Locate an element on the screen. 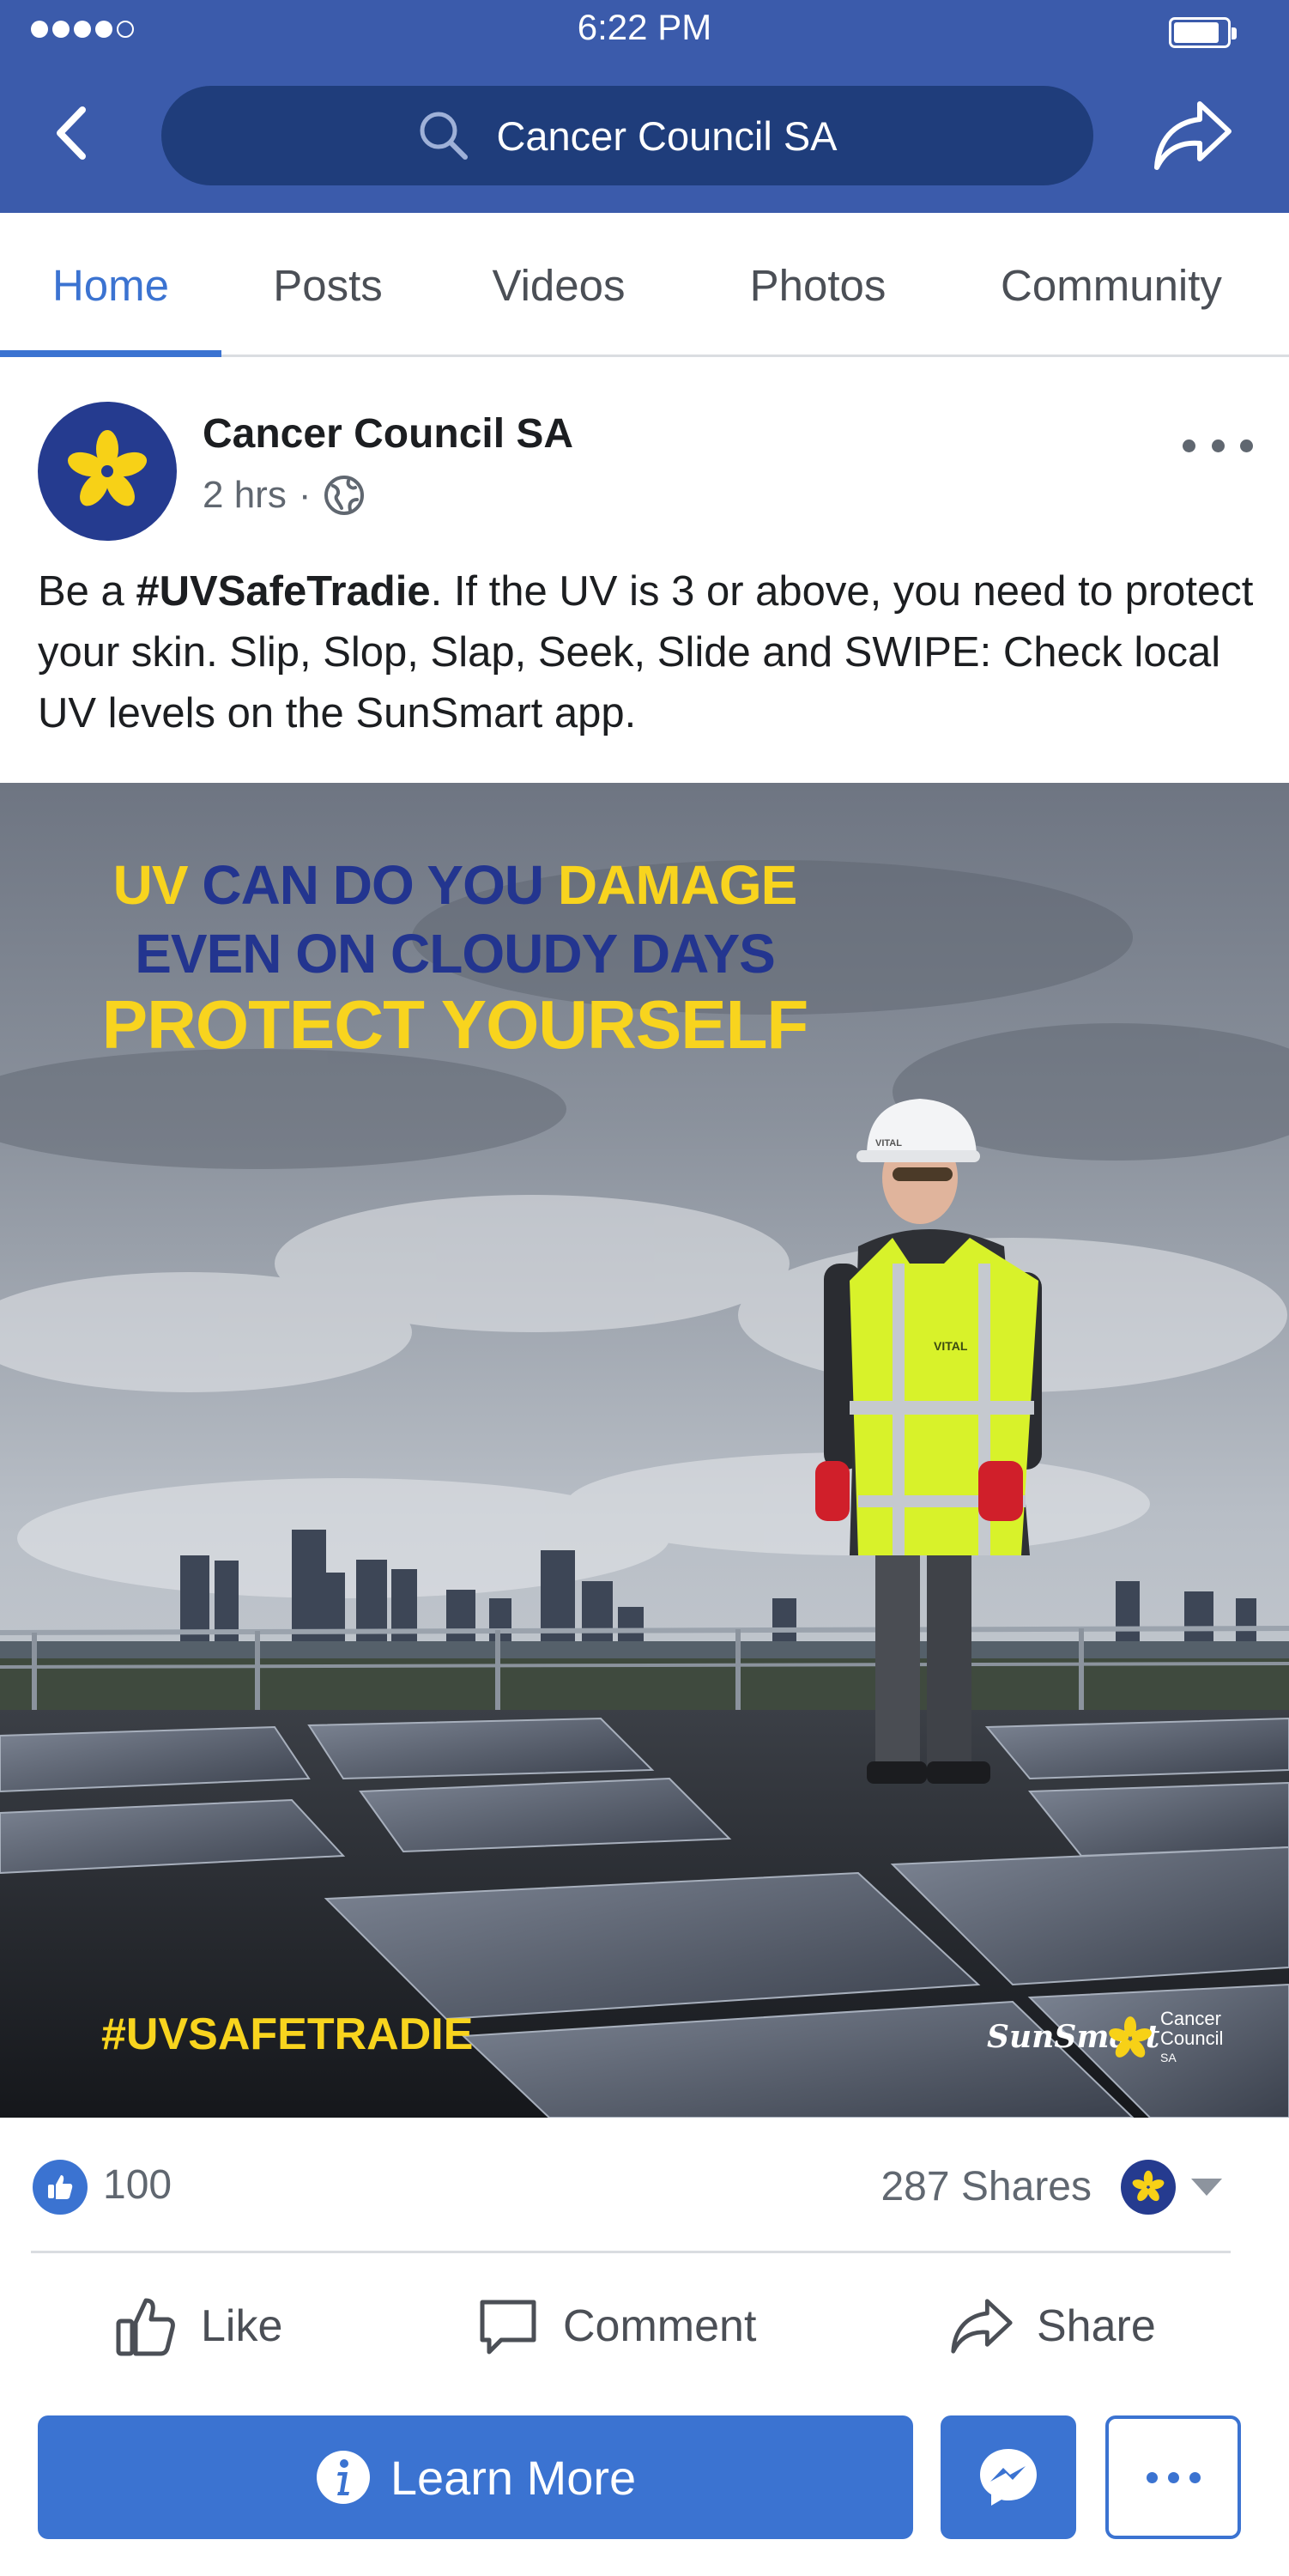  back-button is located at coordinates (70, 133).